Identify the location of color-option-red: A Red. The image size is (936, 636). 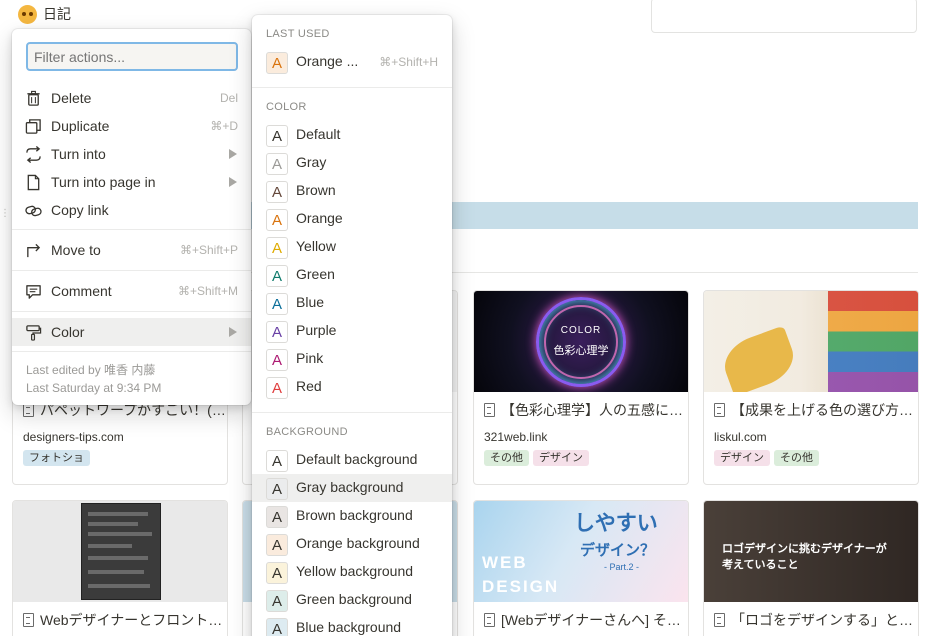
(352, 387).